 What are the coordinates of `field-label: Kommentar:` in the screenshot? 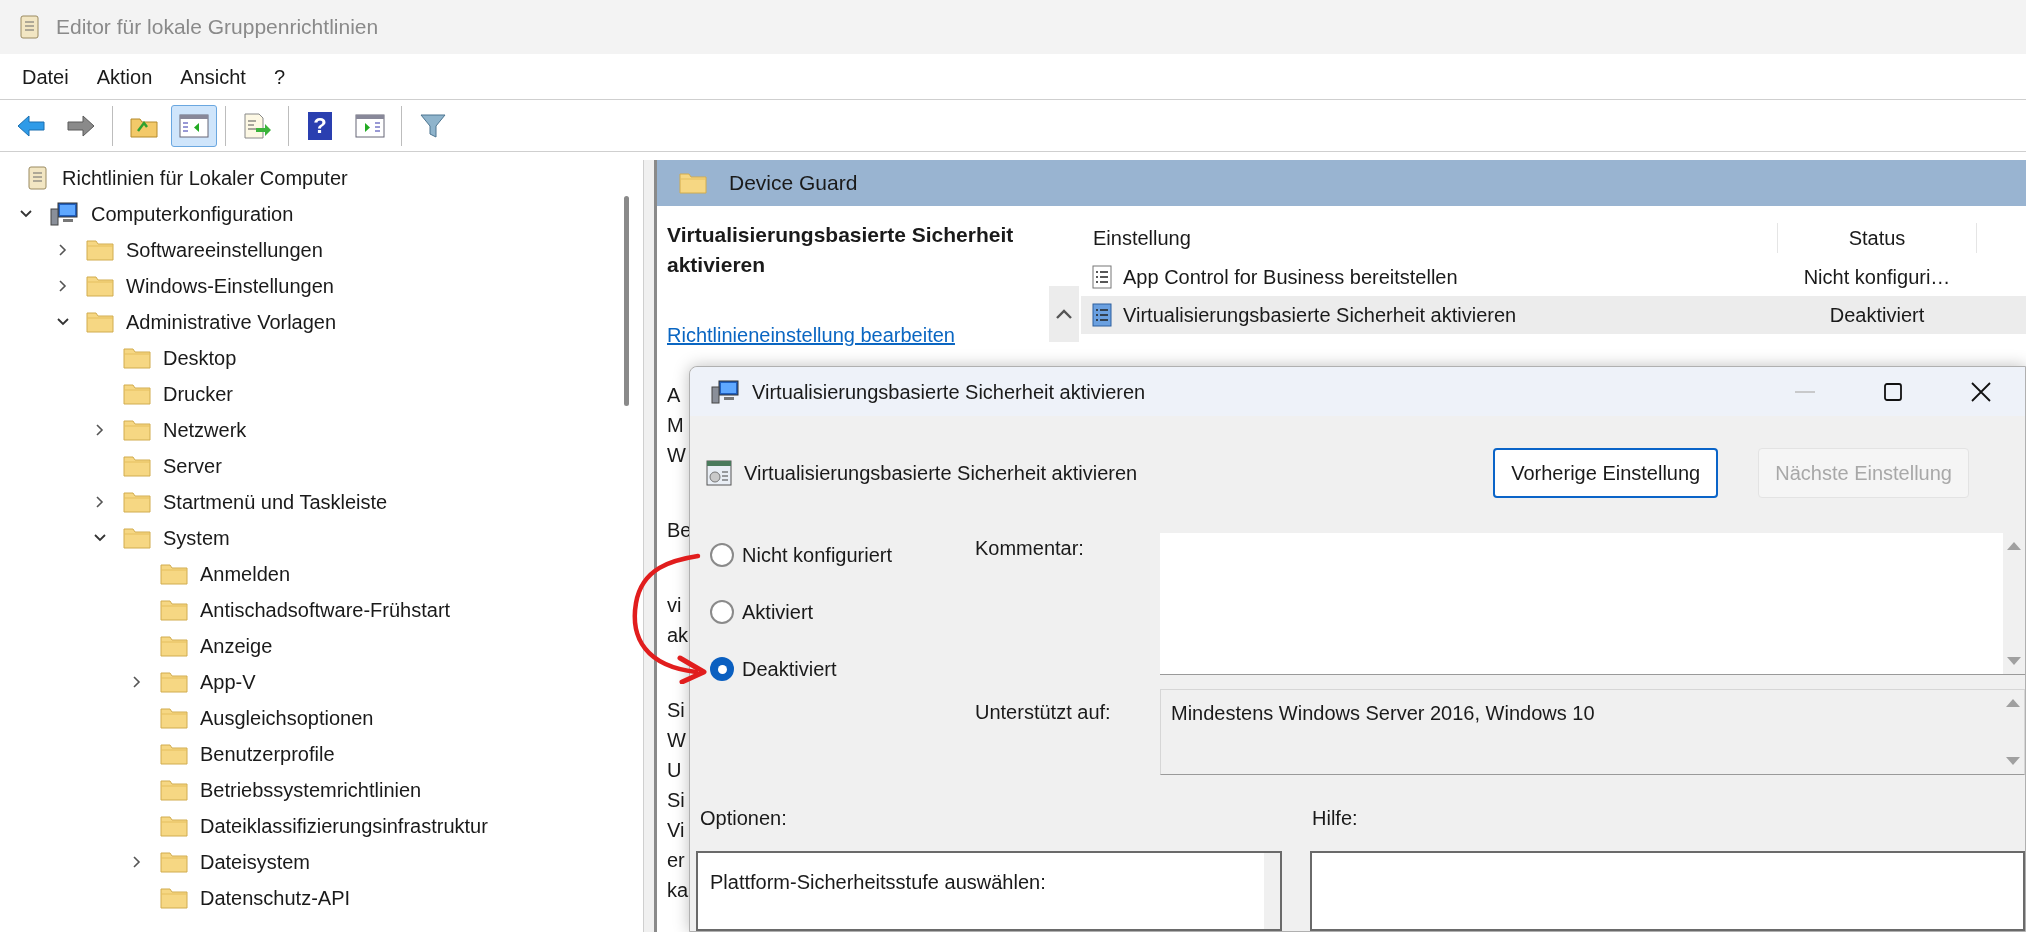 It's located at (1029, 548).